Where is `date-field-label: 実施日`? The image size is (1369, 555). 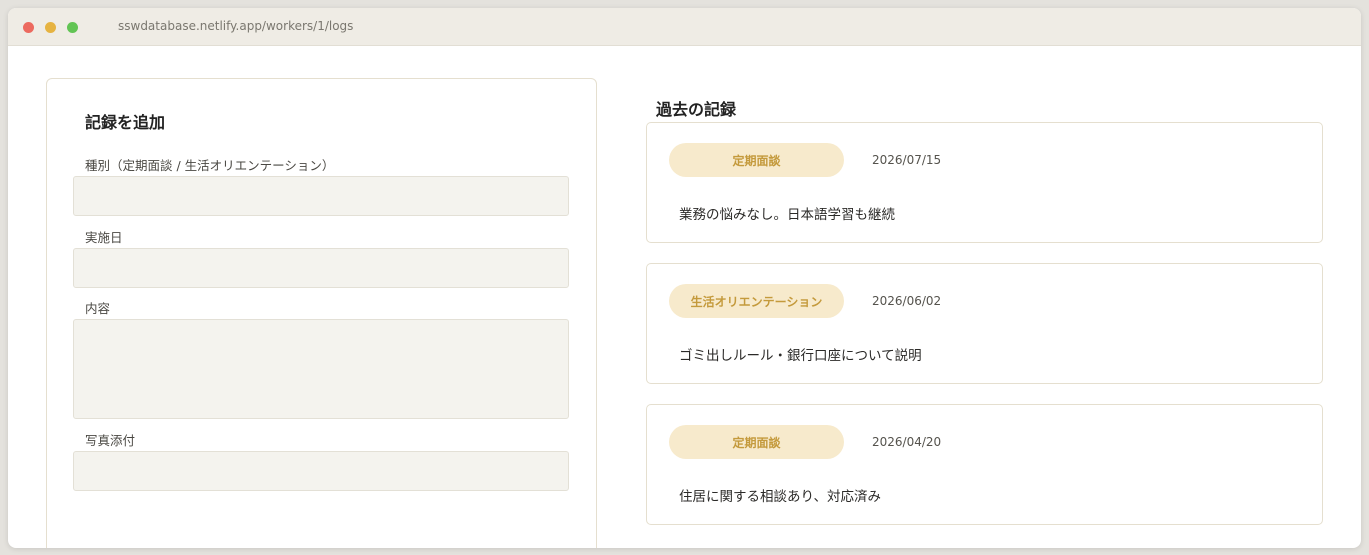 date-field-label: 実施日 is located at coordinates (104, 237).